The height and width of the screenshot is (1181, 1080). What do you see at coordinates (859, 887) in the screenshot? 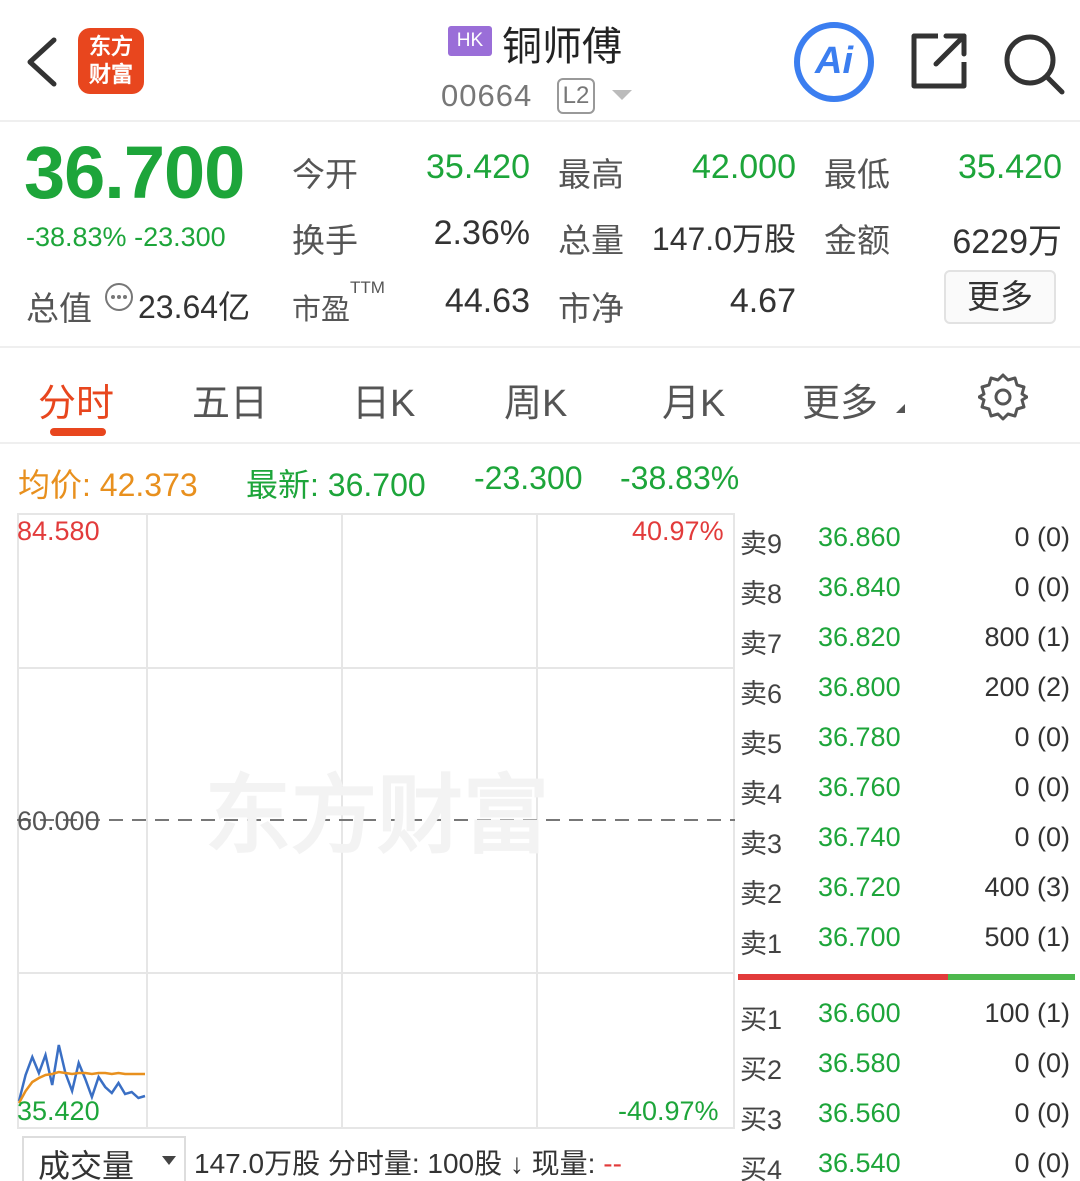
I see `ask-price: 36.720` at bounding box center [859, 887].